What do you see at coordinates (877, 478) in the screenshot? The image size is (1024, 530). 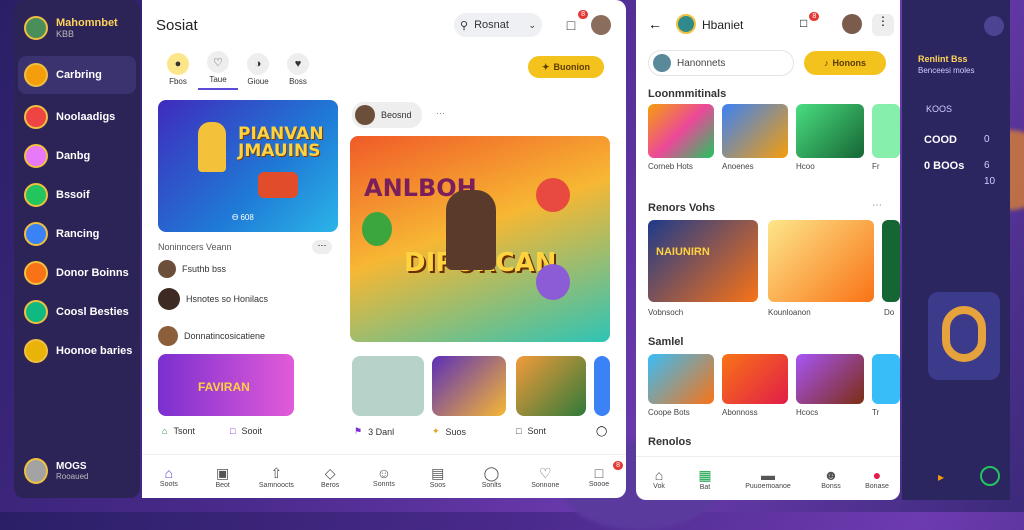 I see `nav-item-4: ● Bonase` at bounding box center [877, 478].